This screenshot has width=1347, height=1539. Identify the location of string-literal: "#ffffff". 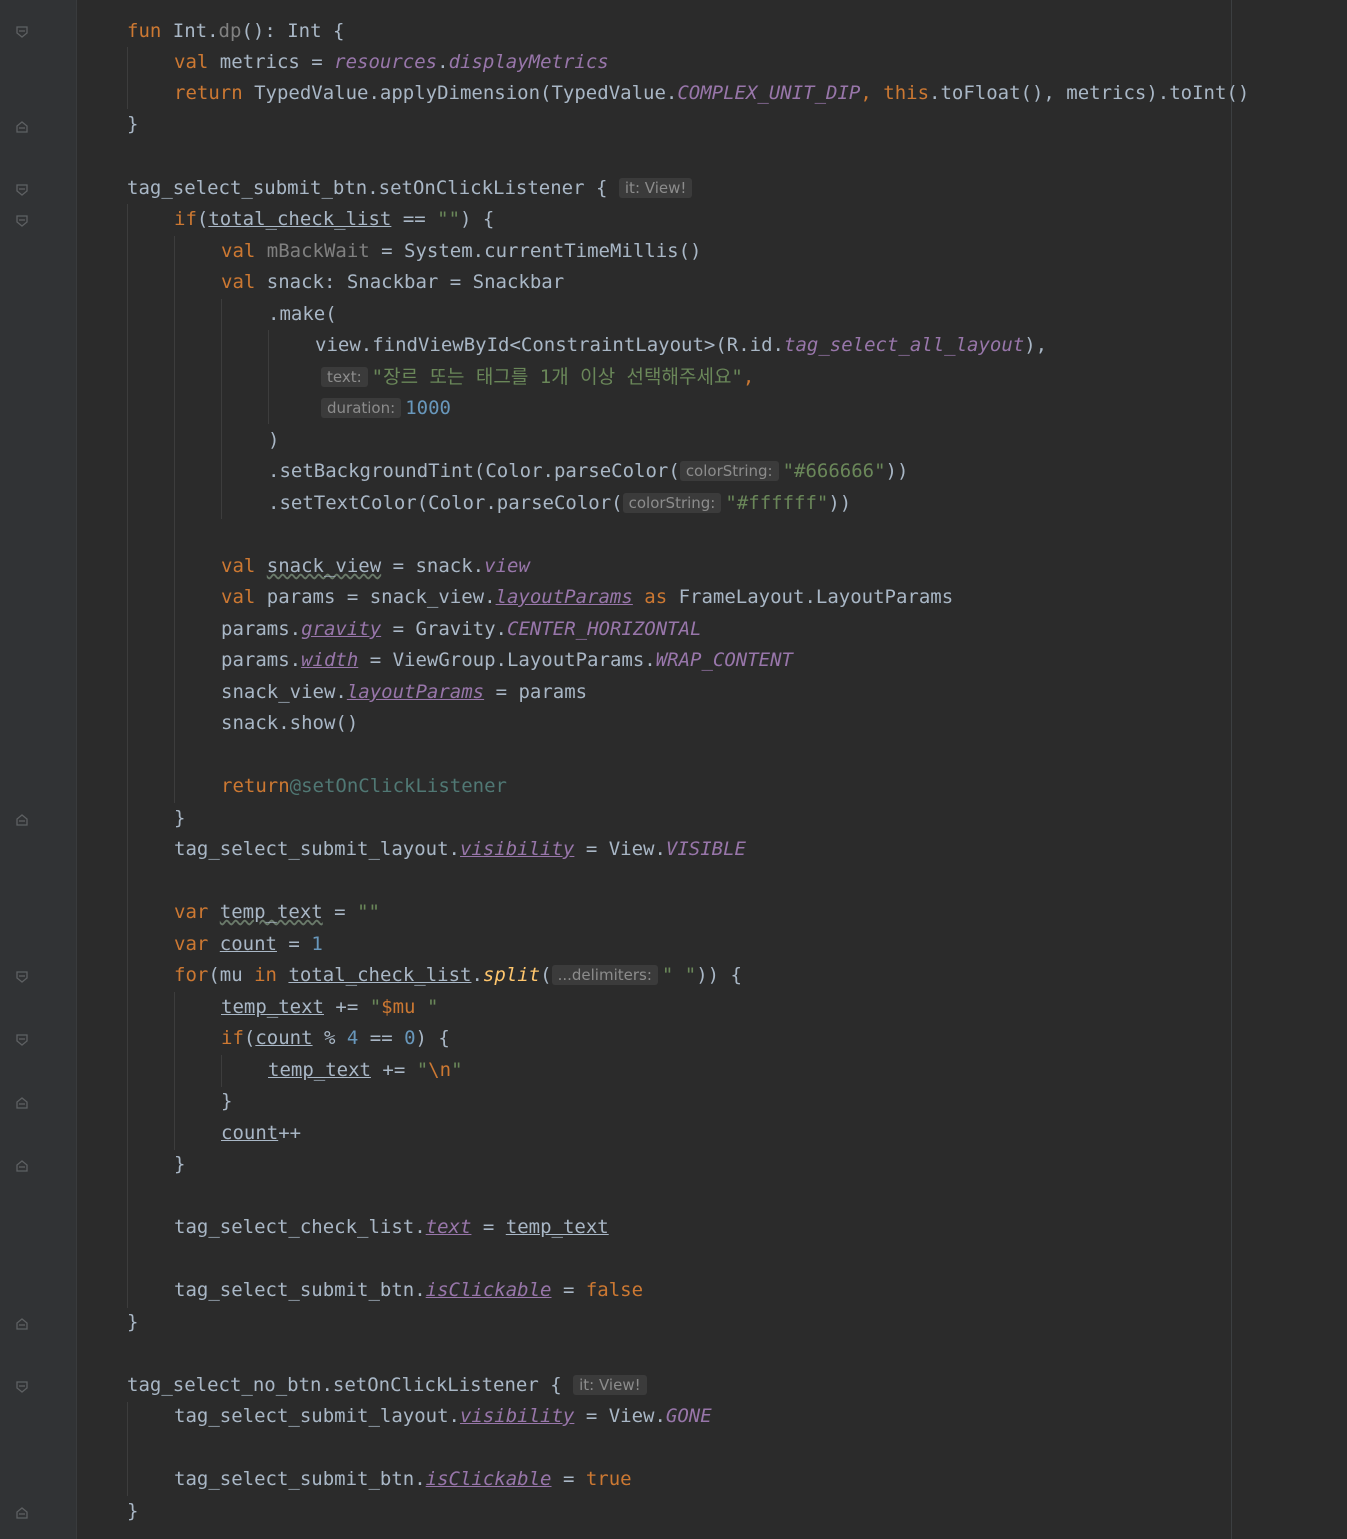
(777, 503).